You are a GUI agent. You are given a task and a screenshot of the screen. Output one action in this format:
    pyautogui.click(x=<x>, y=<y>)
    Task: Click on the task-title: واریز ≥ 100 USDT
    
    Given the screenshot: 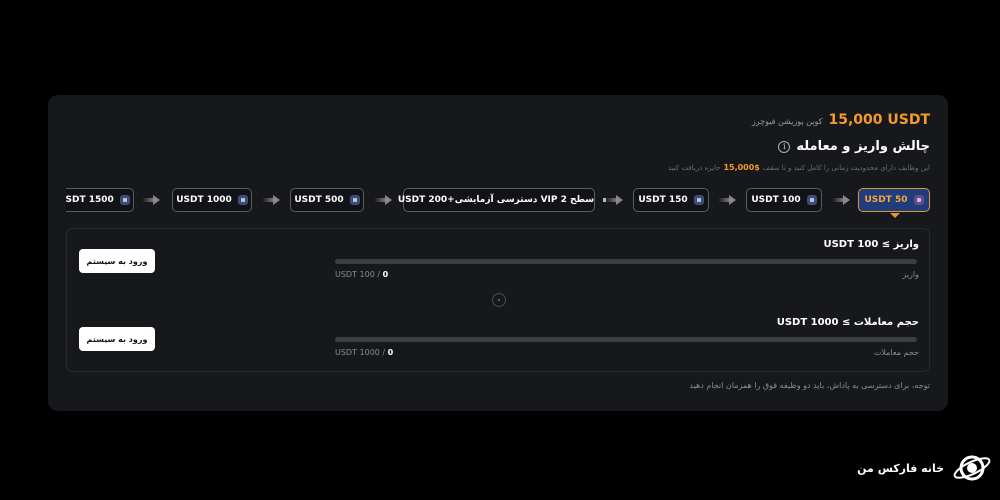 What is the action you would take?
    pyautogui.click(x=871, y=244)
    